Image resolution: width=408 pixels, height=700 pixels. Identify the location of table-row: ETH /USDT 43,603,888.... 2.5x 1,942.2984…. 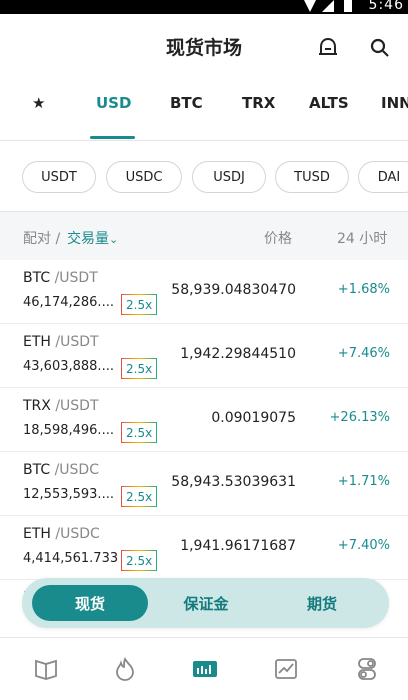
(204, 356).